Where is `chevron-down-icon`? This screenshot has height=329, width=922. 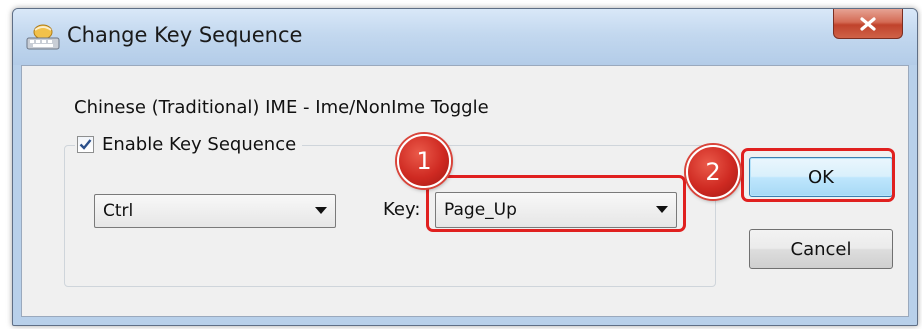 chevron-down-icon is located at coordinates (321, 211).